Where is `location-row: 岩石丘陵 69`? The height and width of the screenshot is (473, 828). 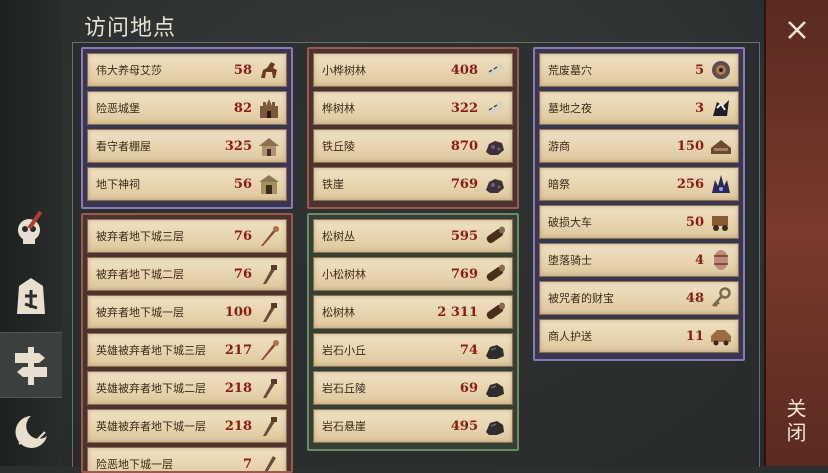
location-row: 岩石丘陵 69 is located at coordinates (413, 388).